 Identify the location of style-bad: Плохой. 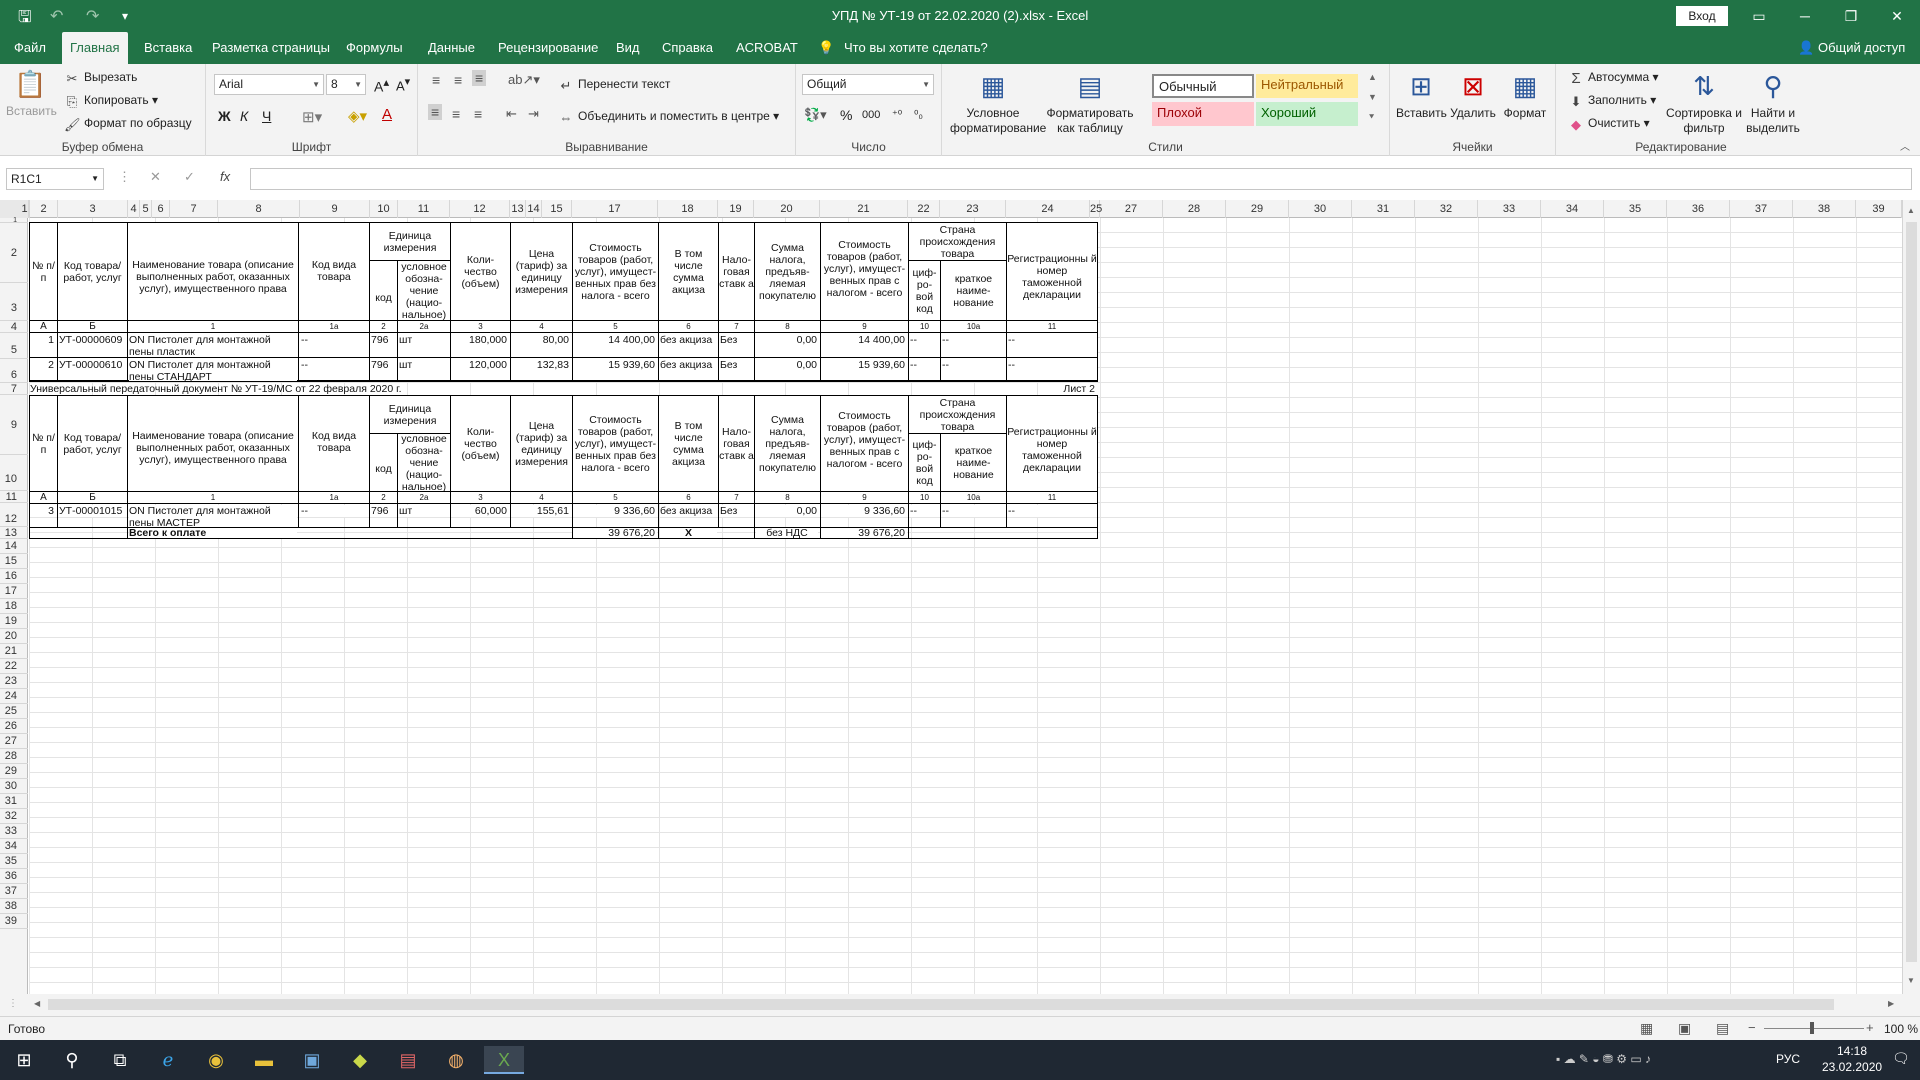
(1203, 114).